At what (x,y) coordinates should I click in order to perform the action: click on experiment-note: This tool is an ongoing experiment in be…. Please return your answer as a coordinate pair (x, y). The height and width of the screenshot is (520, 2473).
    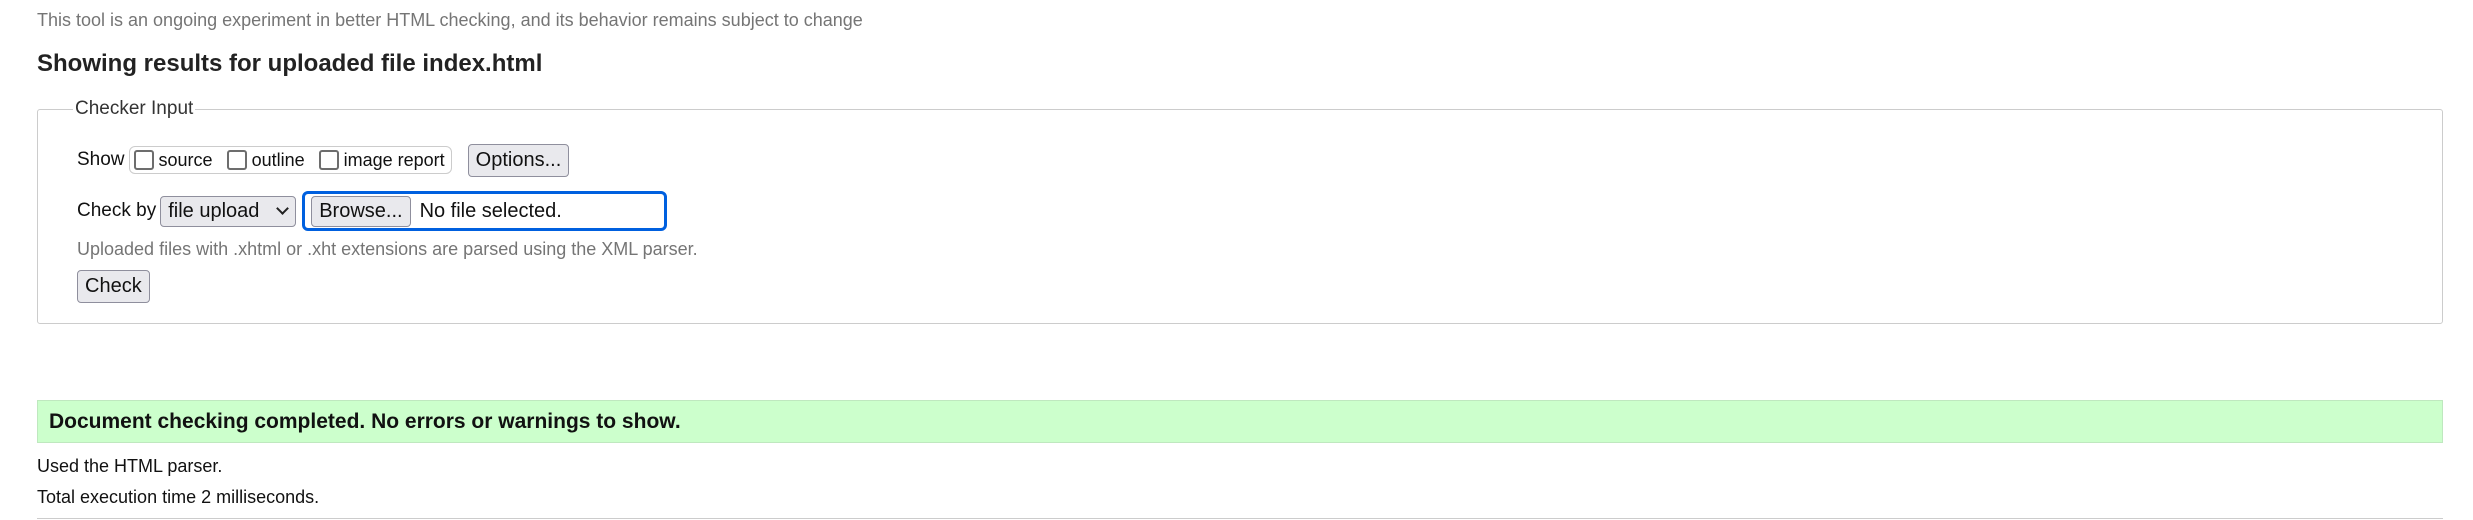
    Looking at the image, I should click on (450, 20).